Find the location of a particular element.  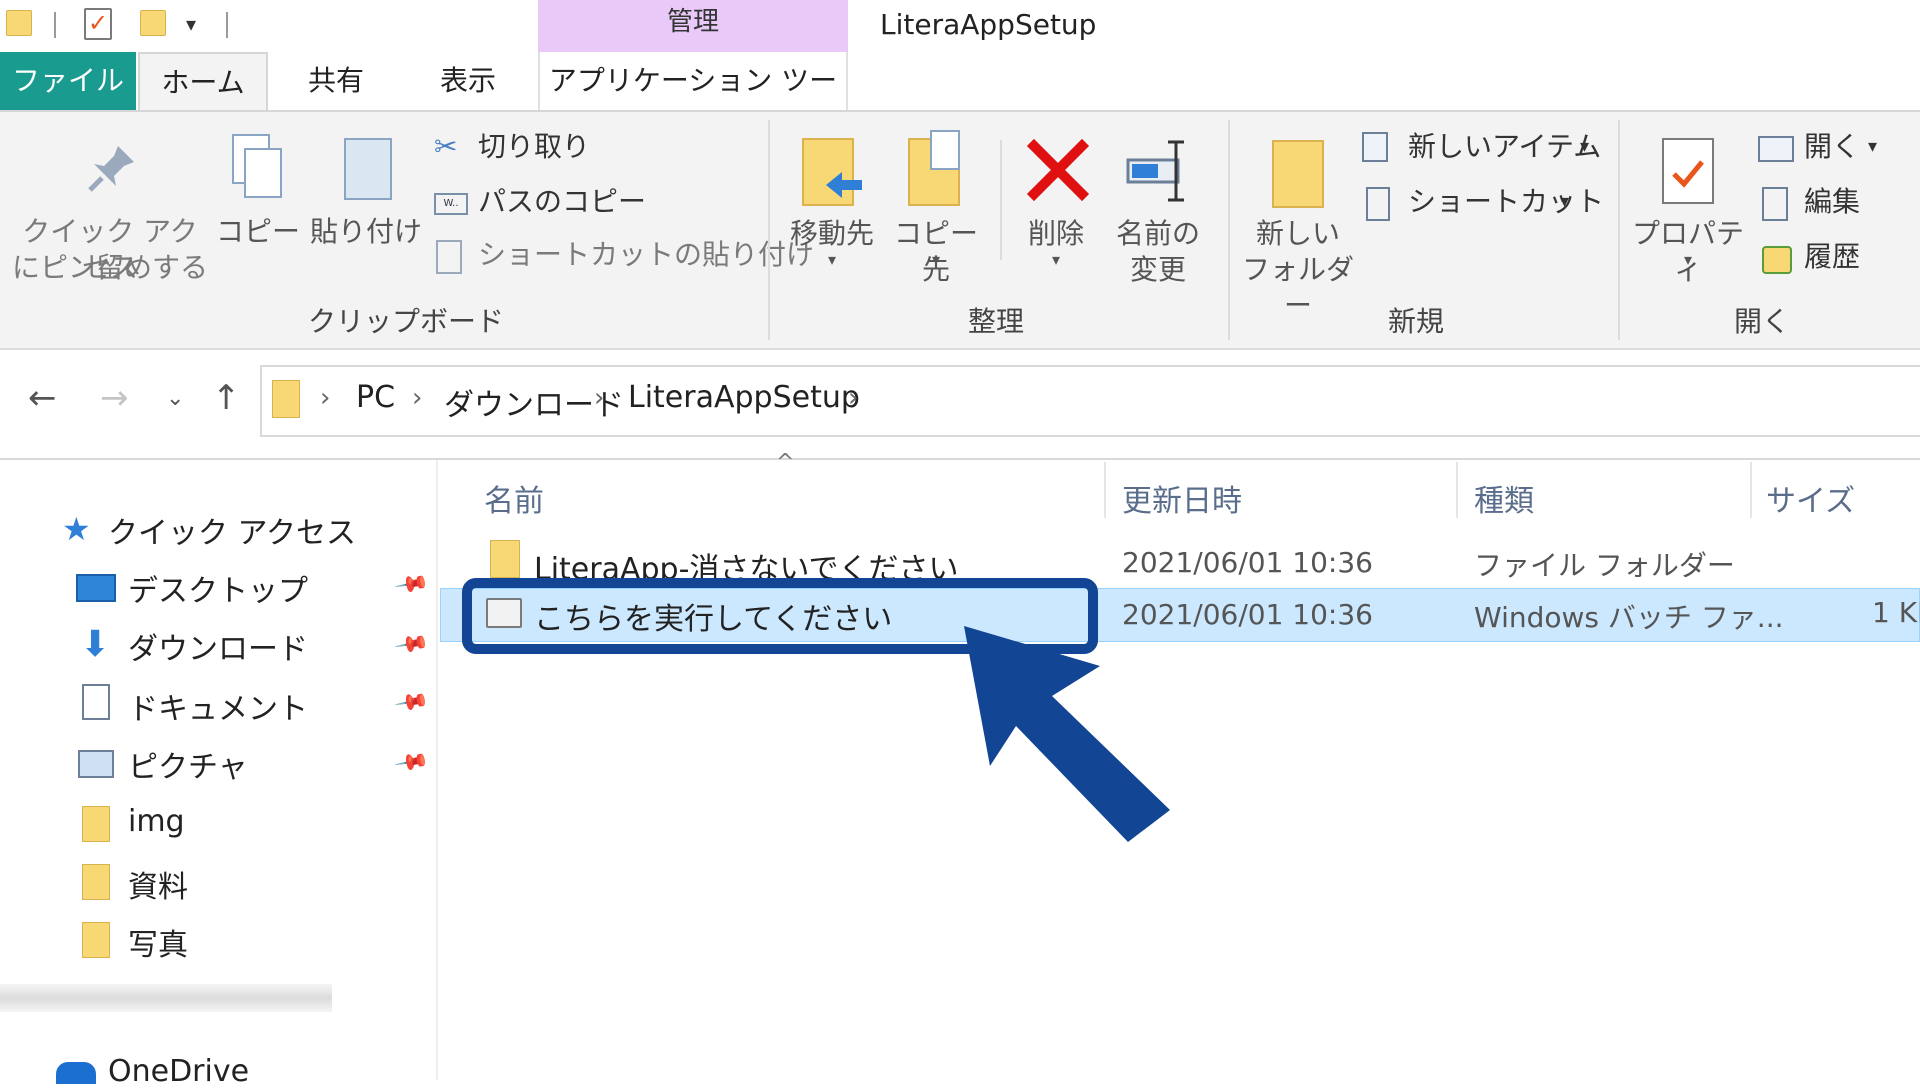

organize-group-label: 整理 is located at coordinates (996, 321).